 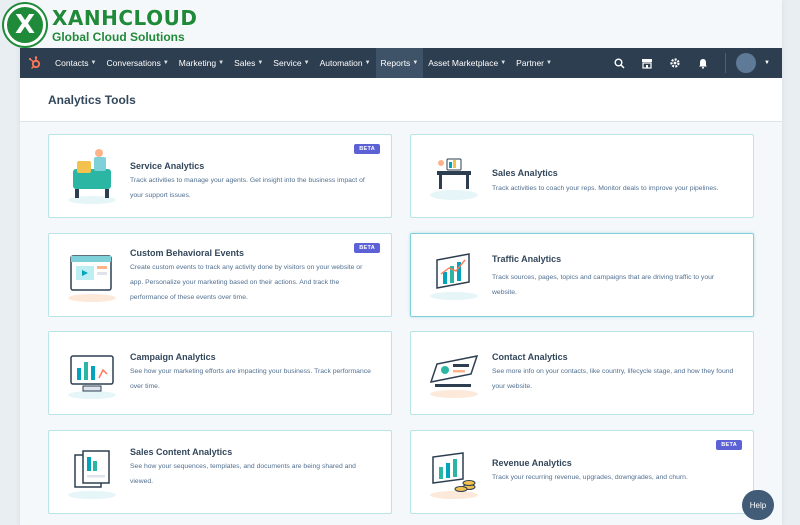 What do you see at coordinates (530, 357) in the screenshot?
I see `card-title: Contact Analytics` at bounding box center [530, 357].